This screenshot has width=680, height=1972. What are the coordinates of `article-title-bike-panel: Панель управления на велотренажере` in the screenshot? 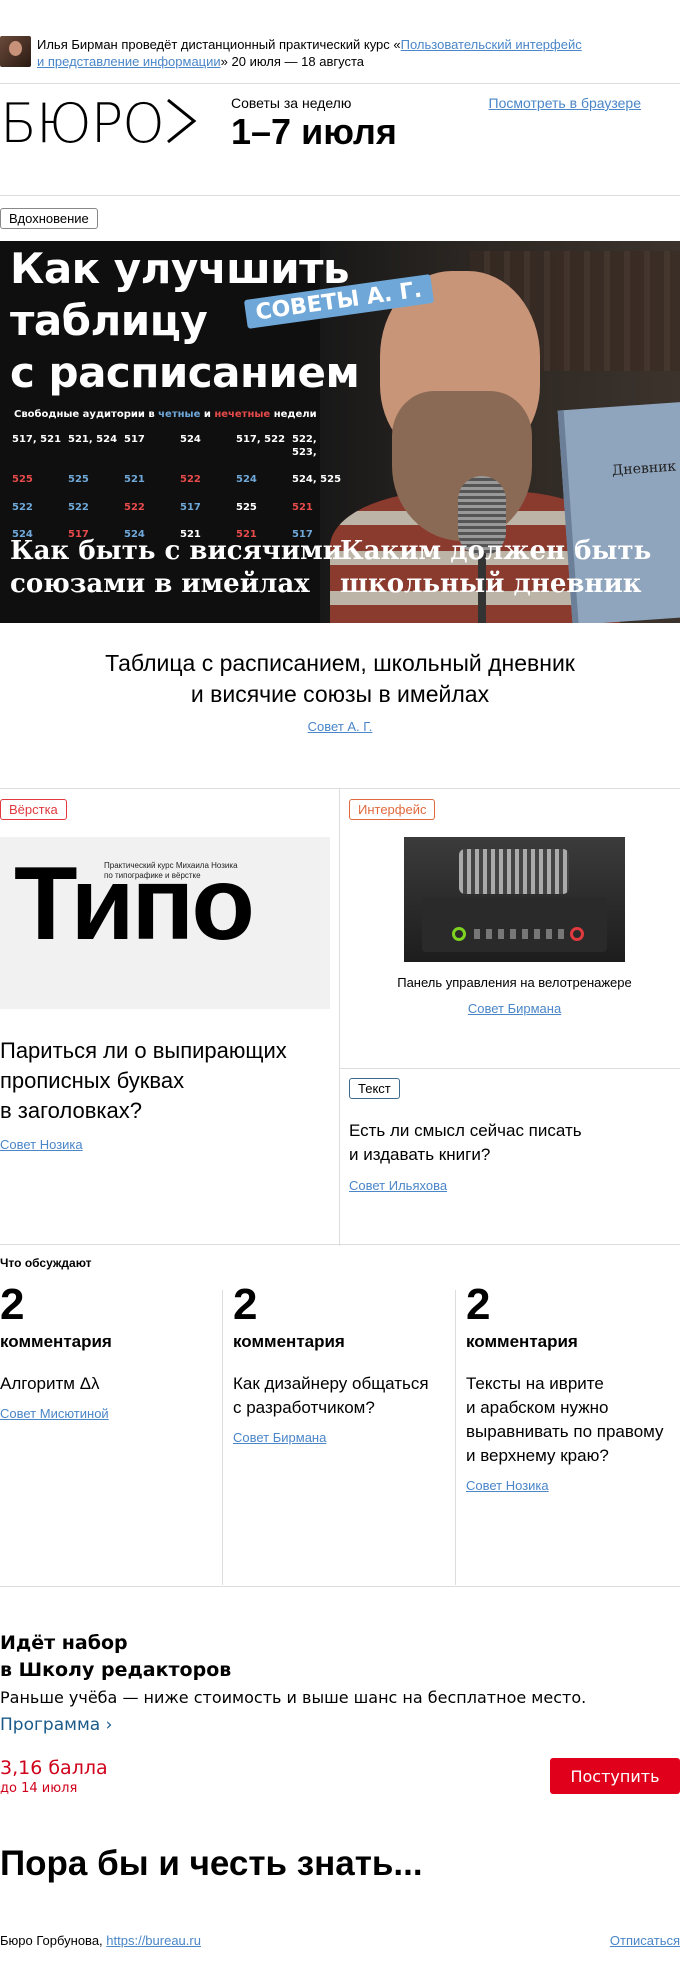 It's located at (514, 982).